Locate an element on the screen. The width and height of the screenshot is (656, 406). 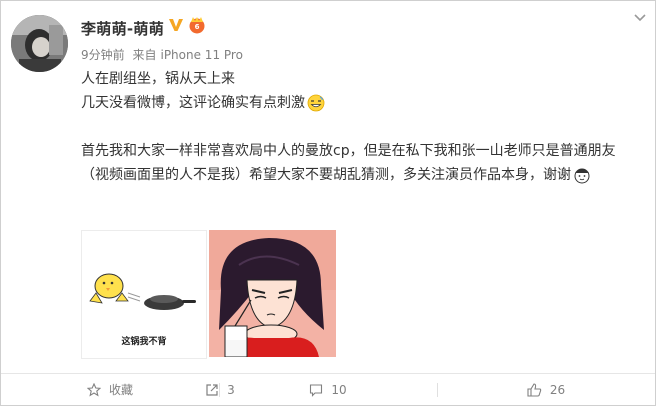
comment-icon is located at coordinates (316, 390).